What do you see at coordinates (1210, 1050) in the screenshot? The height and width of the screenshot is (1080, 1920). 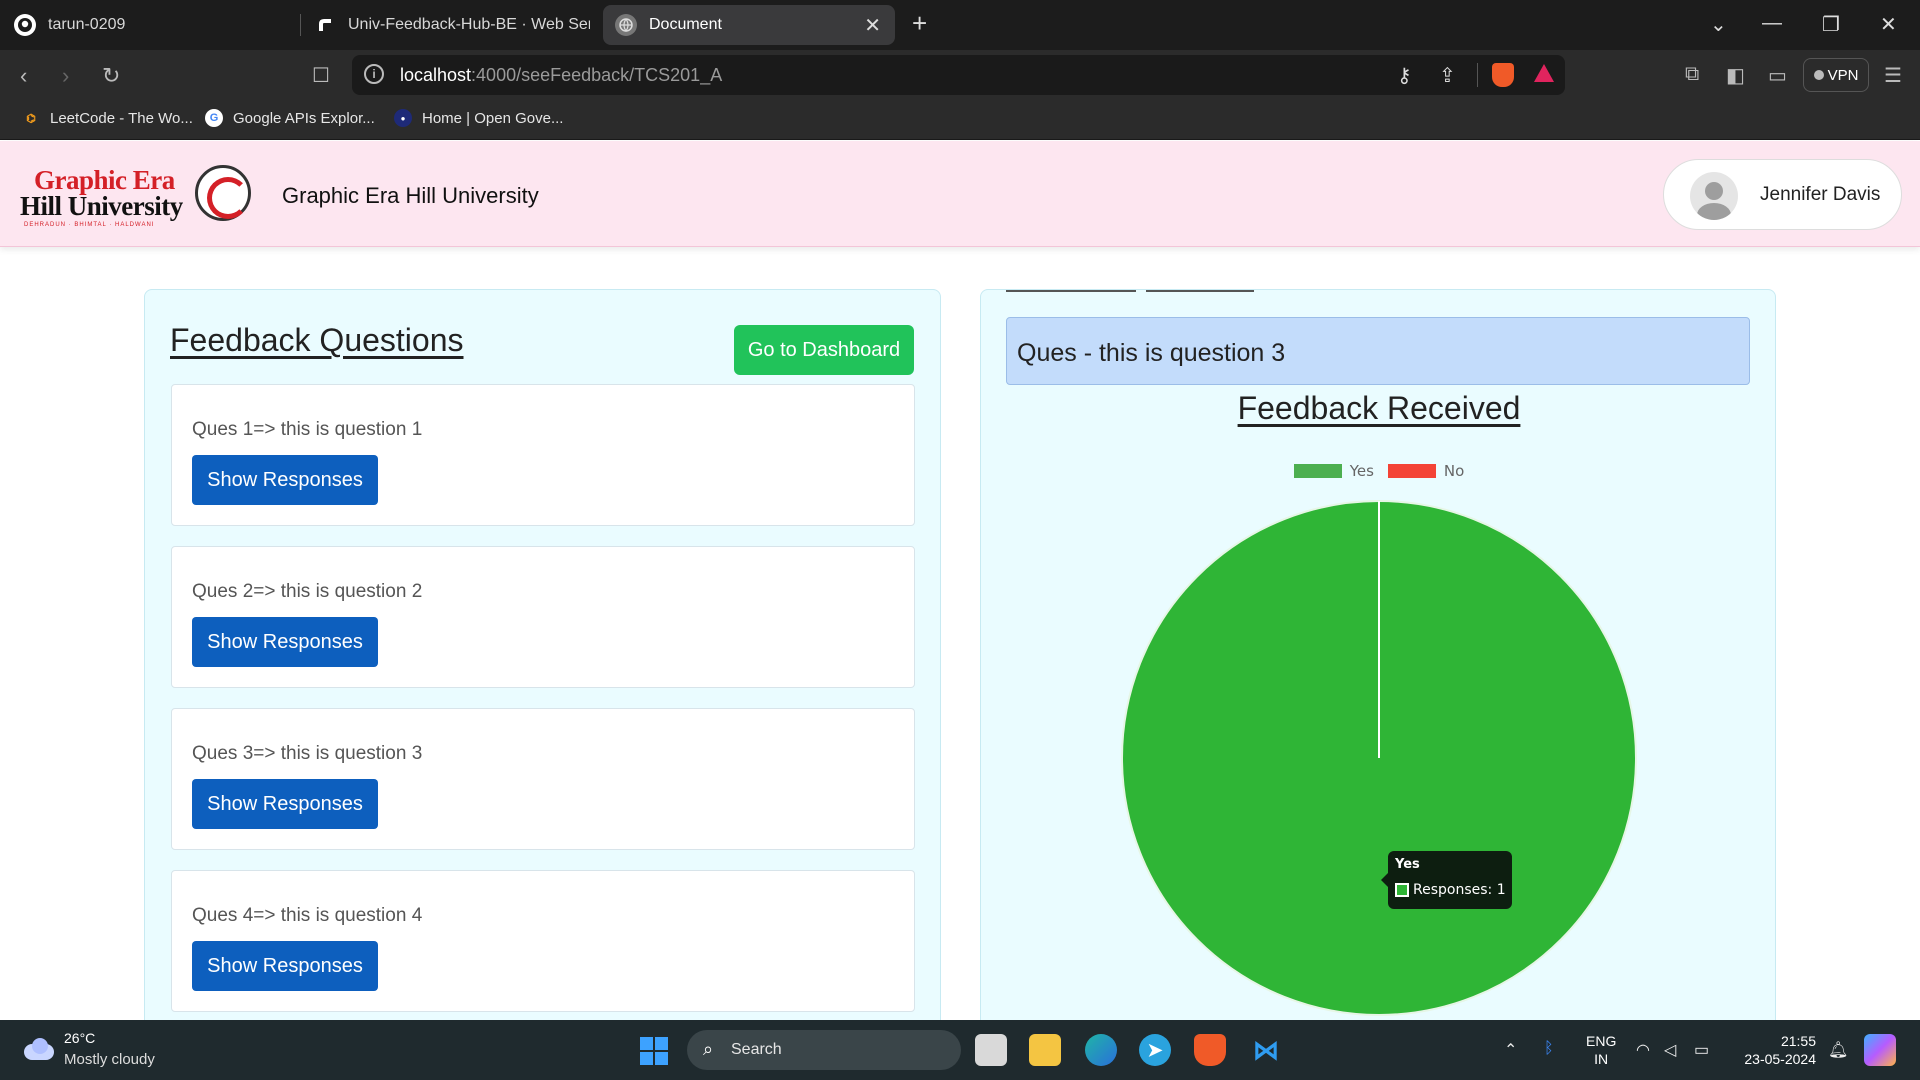 I see `brave-browser-icon` at bounding box center [1210, 1050].